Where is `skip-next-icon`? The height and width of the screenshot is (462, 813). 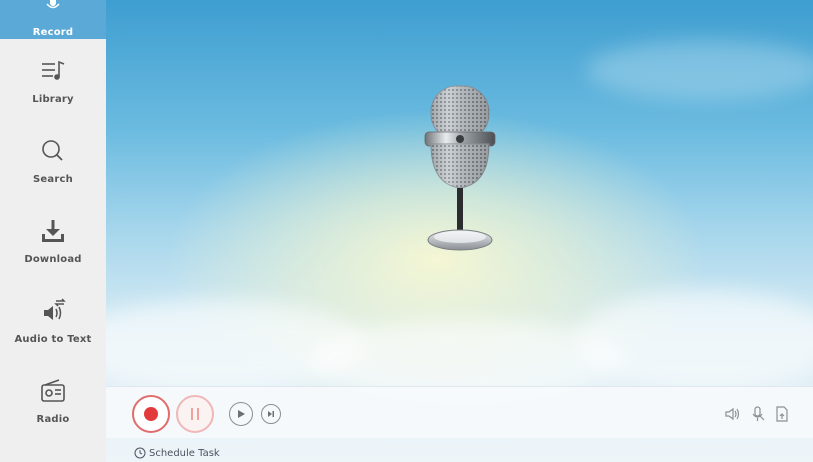
skip-next-icon is located at coordinates (271, 414).